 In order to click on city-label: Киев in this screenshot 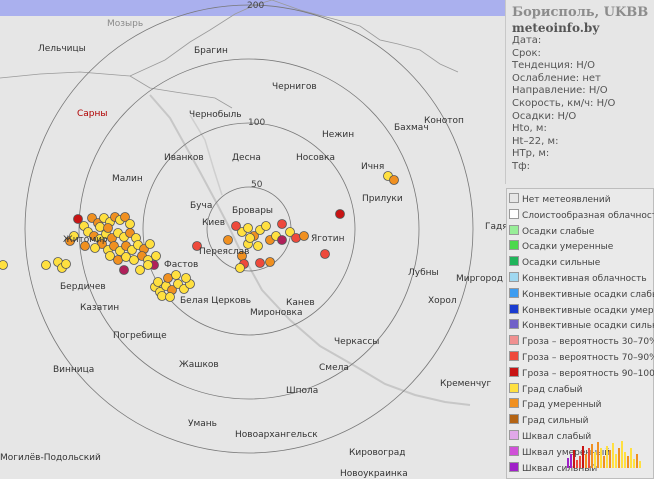, I will do `click(214, 223)`.